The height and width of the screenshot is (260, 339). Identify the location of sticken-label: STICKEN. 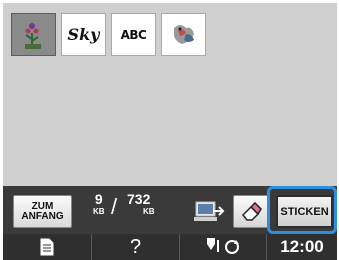
(304, 211).